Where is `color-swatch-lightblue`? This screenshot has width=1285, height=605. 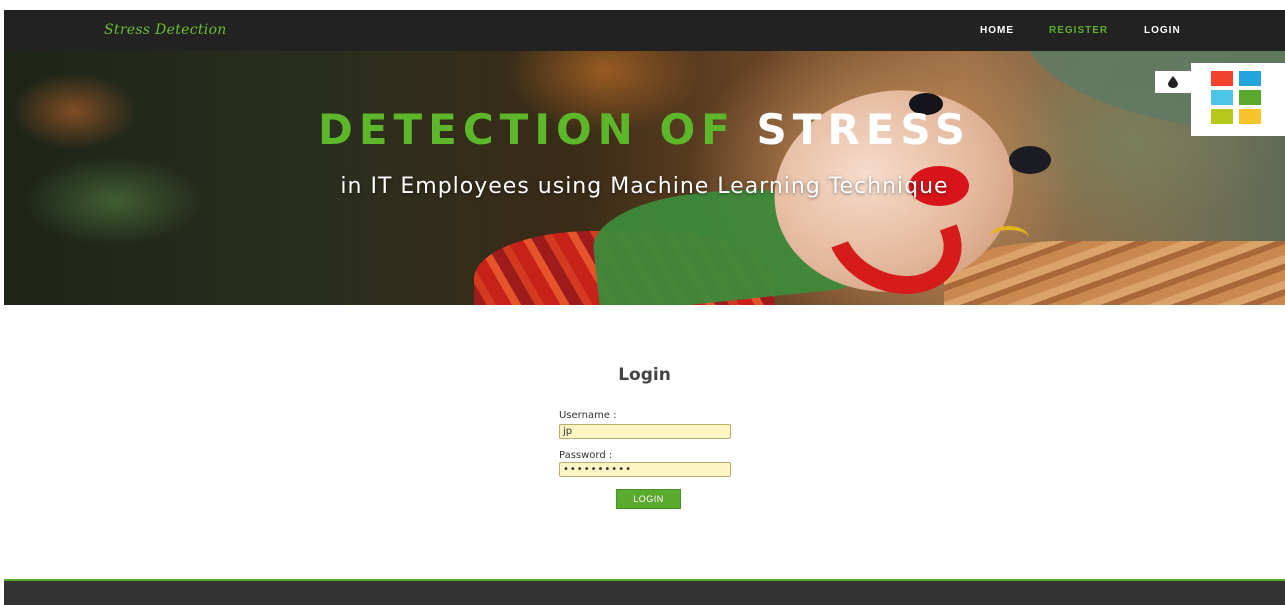
color-swatch-lightblue is located at coordinates (1222, 97).